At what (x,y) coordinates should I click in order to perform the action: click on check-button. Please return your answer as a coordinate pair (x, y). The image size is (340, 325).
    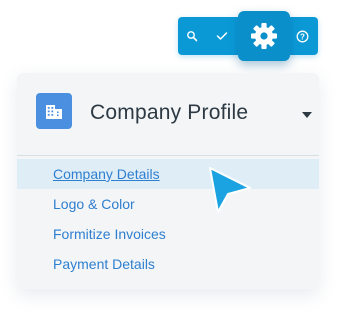
    Looking at the image, I should click on (222, 36).